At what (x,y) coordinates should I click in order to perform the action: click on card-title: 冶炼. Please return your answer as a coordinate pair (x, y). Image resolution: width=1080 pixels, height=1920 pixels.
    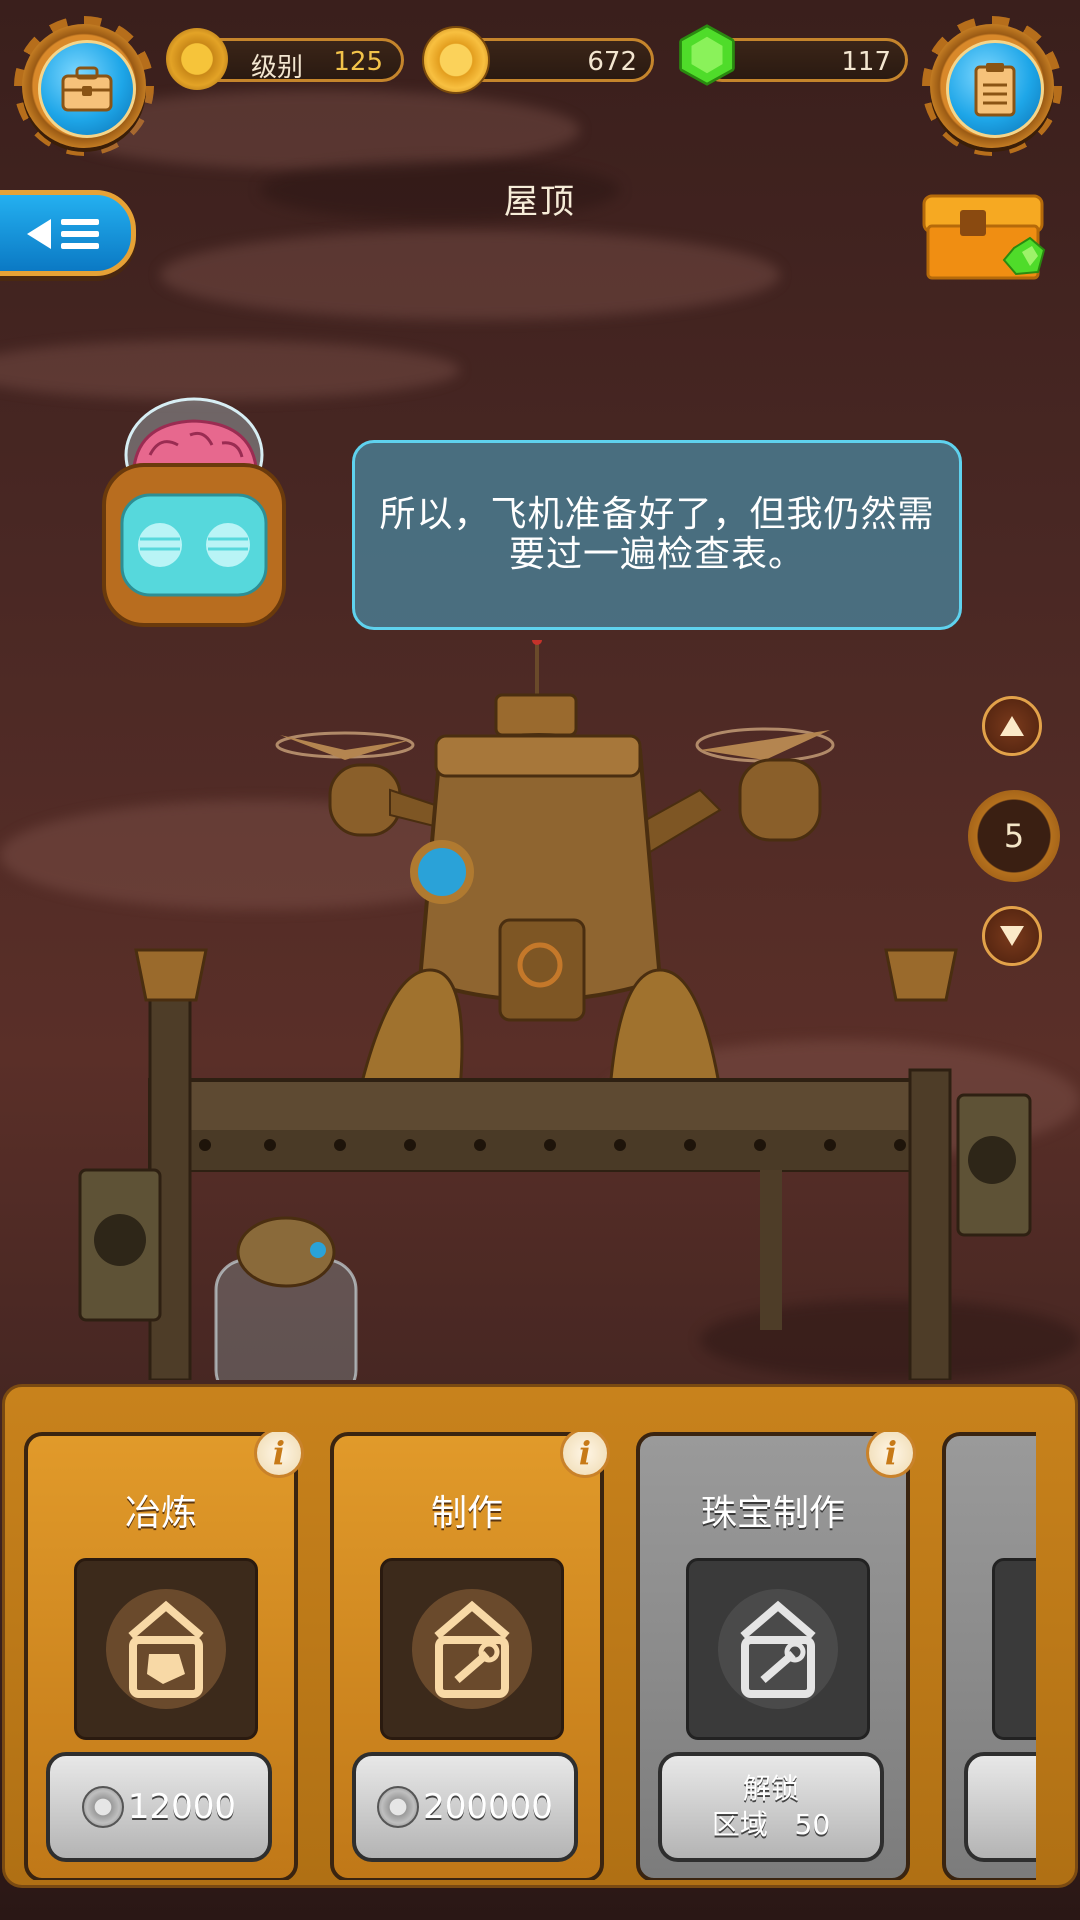
    Looking at the image, I should click on (160, 1513).